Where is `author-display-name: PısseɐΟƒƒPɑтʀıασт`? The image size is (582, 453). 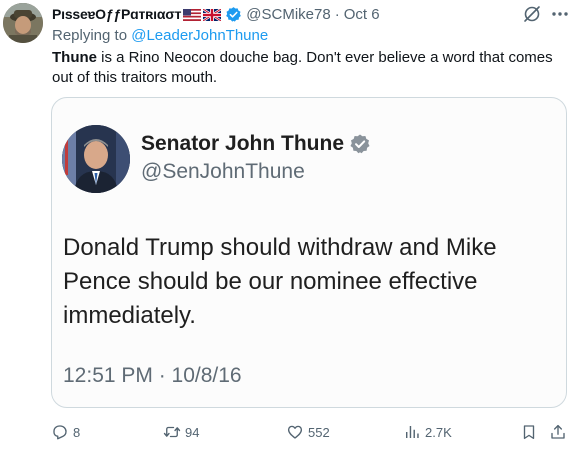
author-display-name: PısseɐΟƒƒPɑтʀıασт is located at coordinates (116, 14).